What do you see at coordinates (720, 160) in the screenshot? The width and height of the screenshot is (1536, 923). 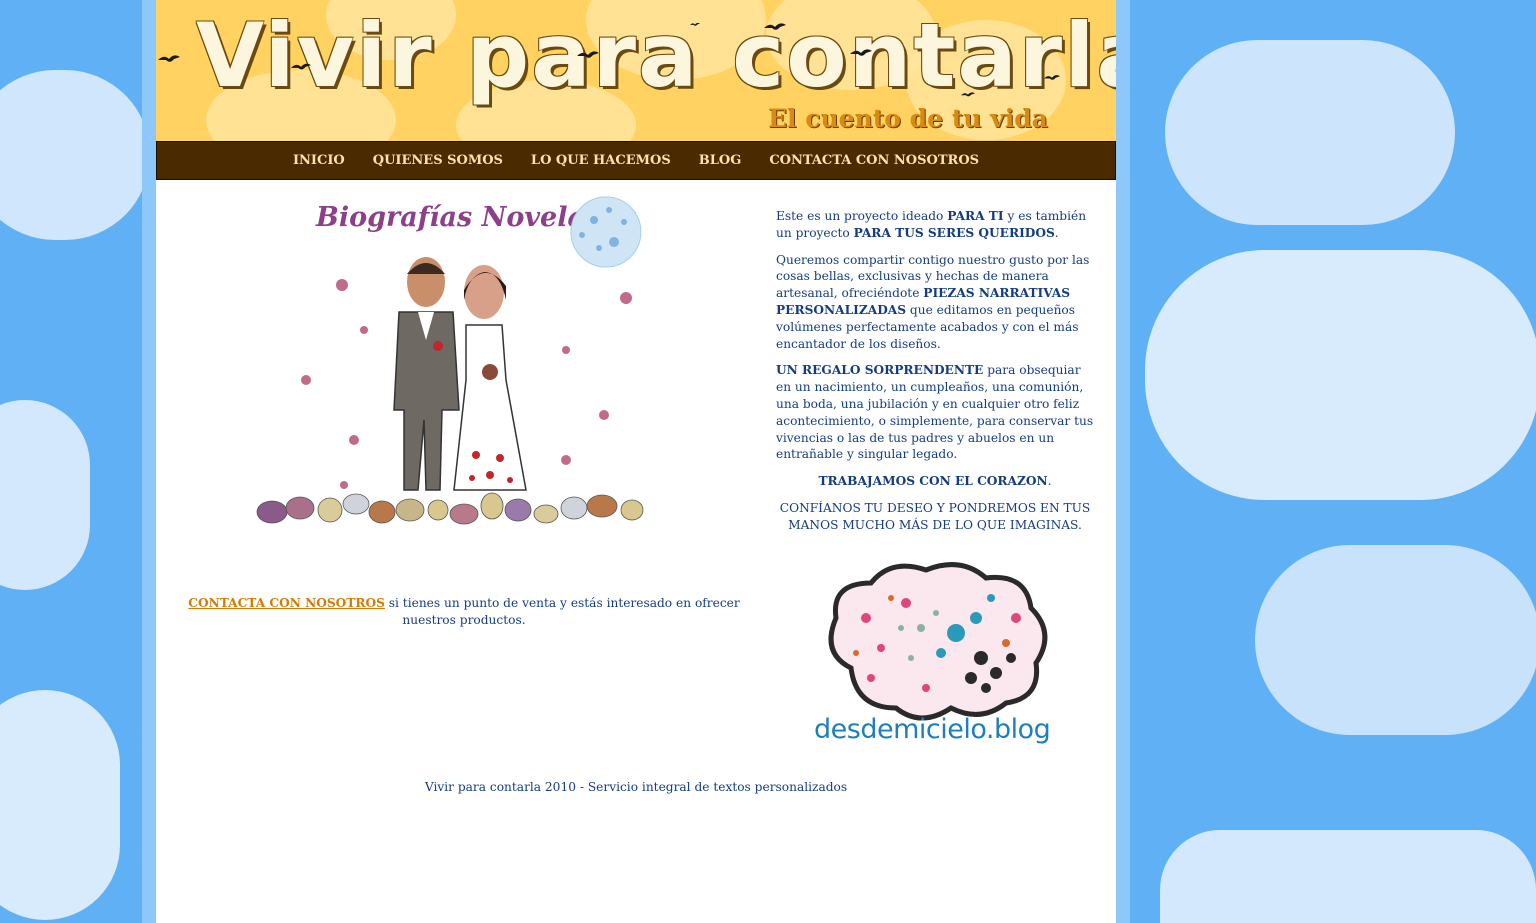 I see `nav-blog: BLOG` at bounding box center [720, 160].